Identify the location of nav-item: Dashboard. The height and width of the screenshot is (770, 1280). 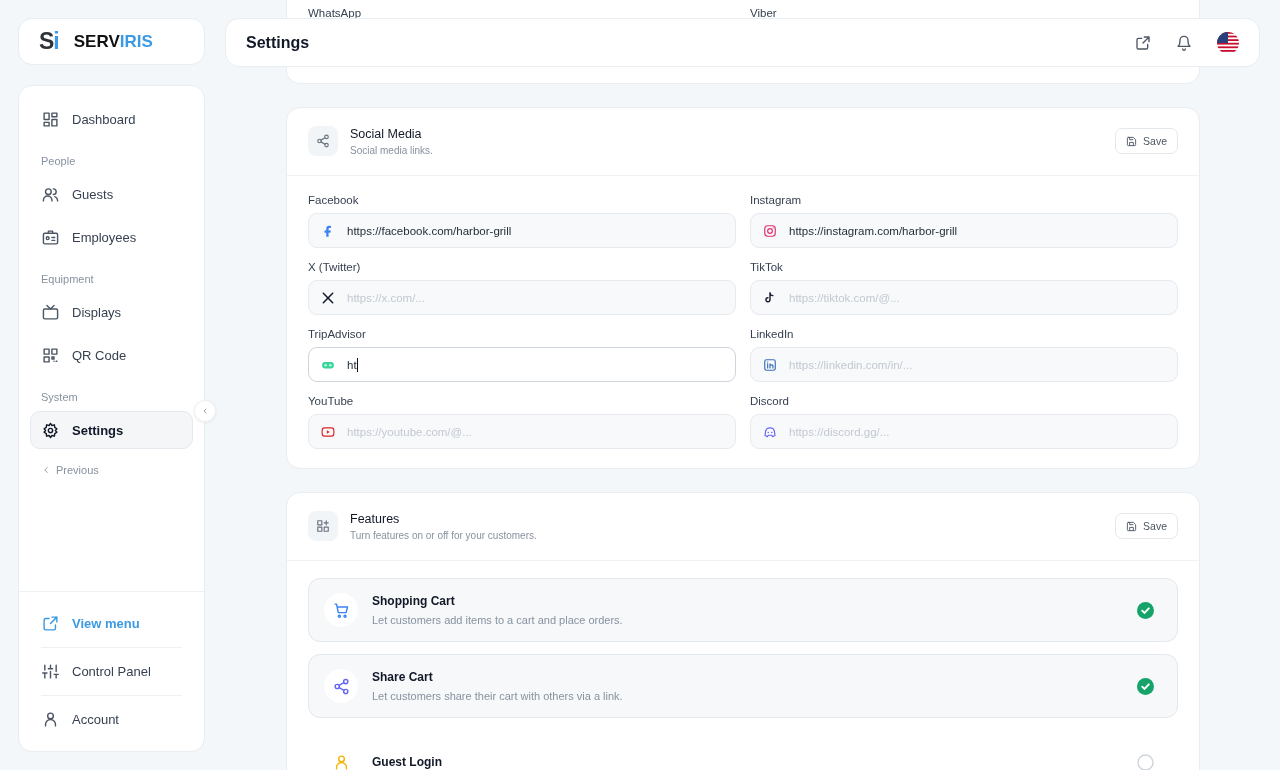
(111, 119).